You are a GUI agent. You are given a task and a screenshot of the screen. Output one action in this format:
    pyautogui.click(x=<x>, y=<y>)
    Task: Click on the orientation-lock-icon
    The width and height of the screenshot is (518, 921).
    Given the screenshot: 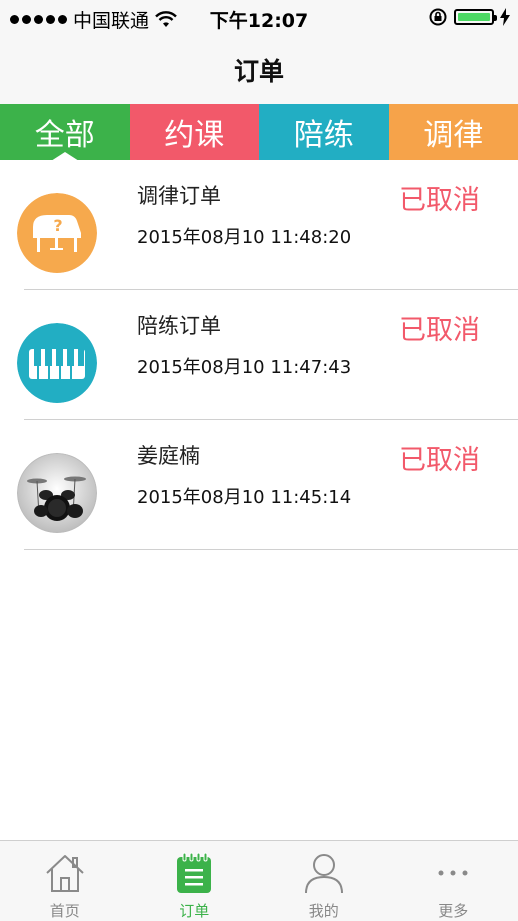 What is the action you would take?
    pyautogui.click(x=438, y=17)
    